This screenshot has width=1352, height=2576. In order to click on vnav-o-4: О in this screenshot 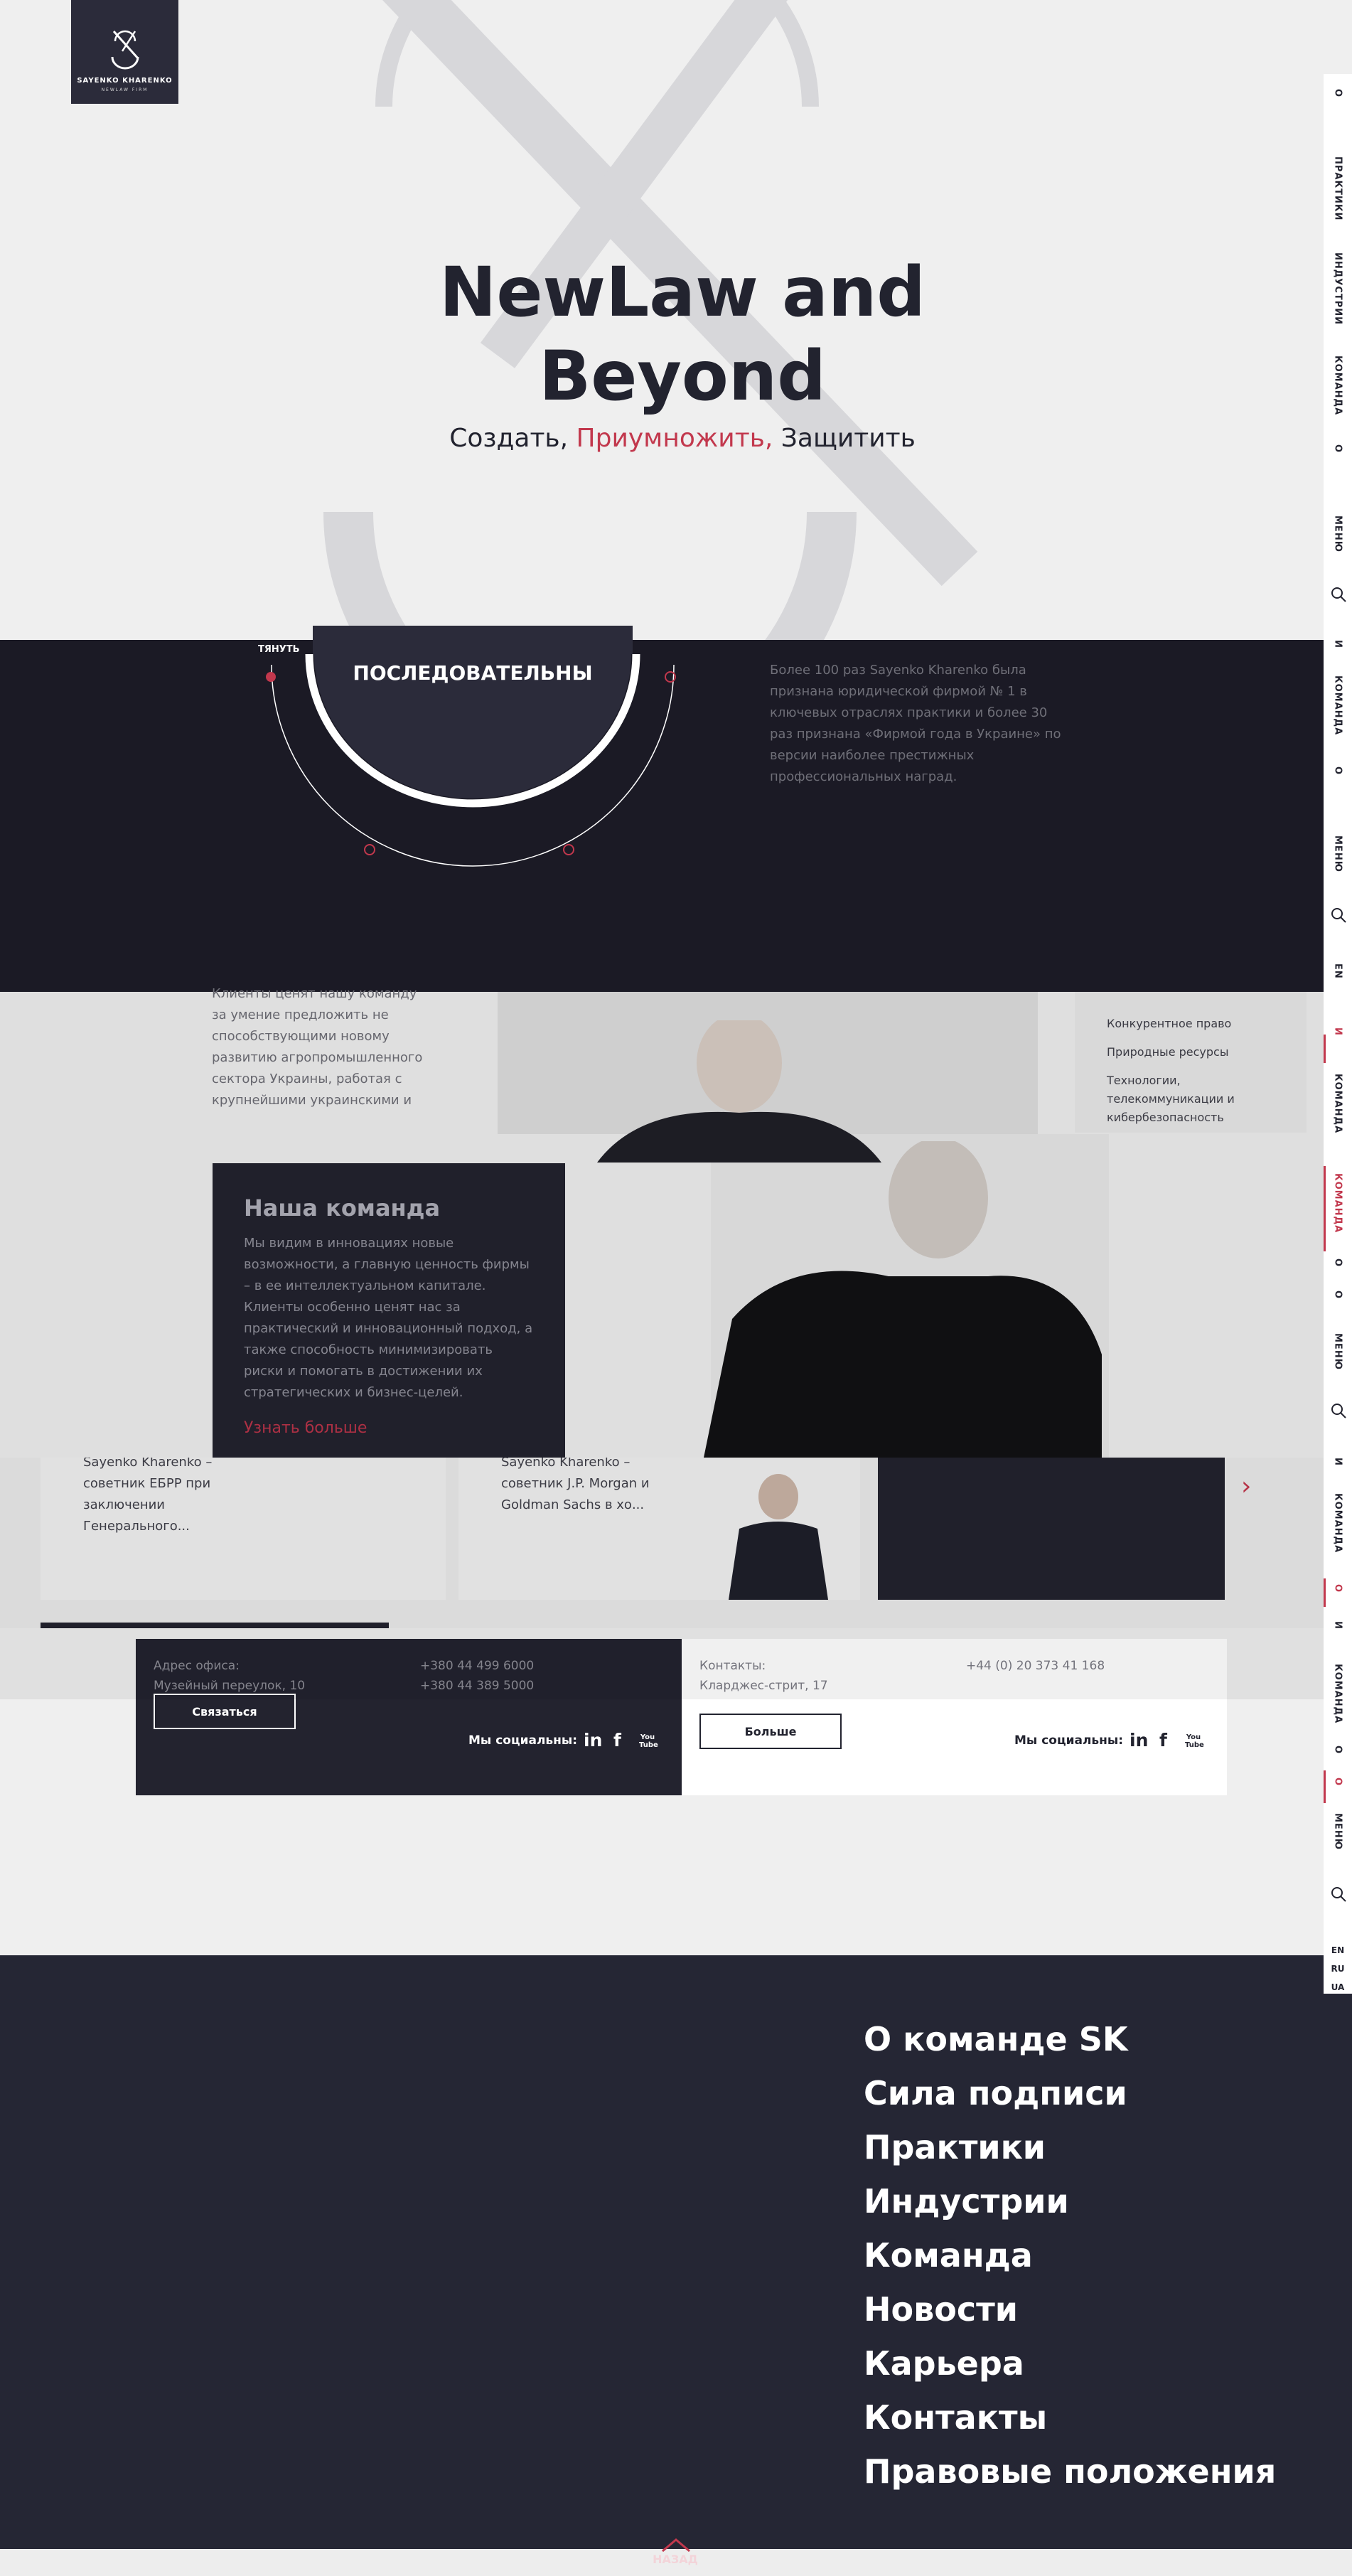, I will do `click(1338, 1262)`.